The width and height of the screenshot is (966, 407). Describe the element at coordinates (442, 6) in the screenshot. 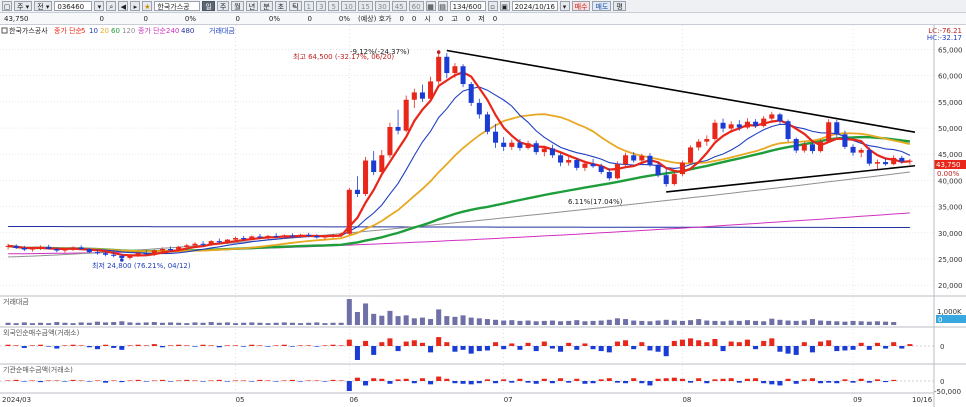

I see `chart-type-icon: ▤` at that location.